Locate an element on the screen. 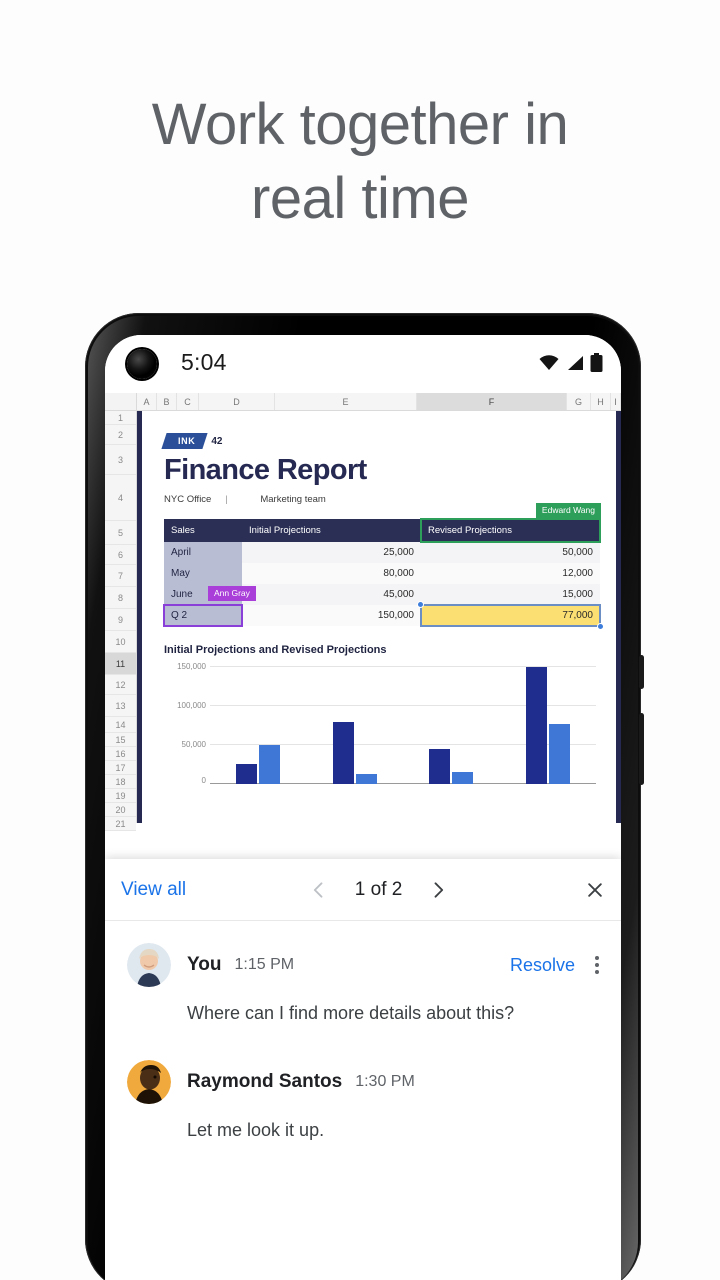 The image size is (720, 1280). column-header-g: G is located at coordinates (579, 401).